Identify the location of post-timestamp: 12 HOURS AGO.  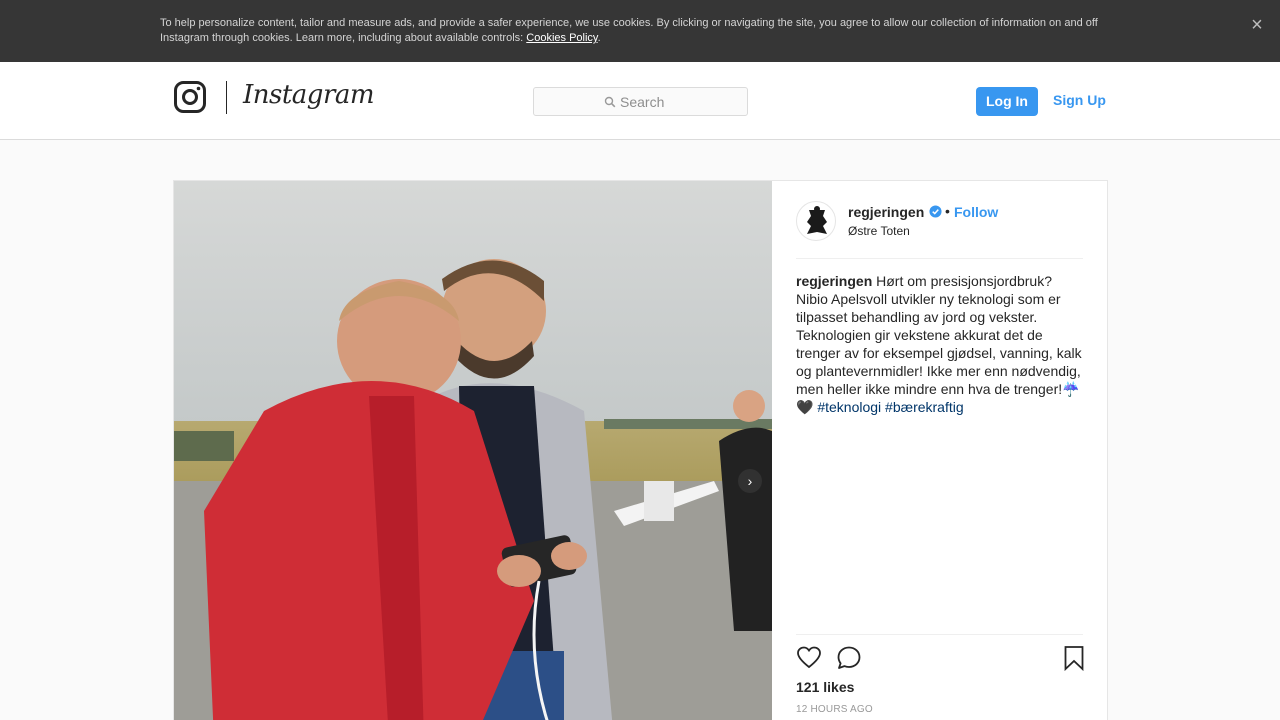
(834, 709).